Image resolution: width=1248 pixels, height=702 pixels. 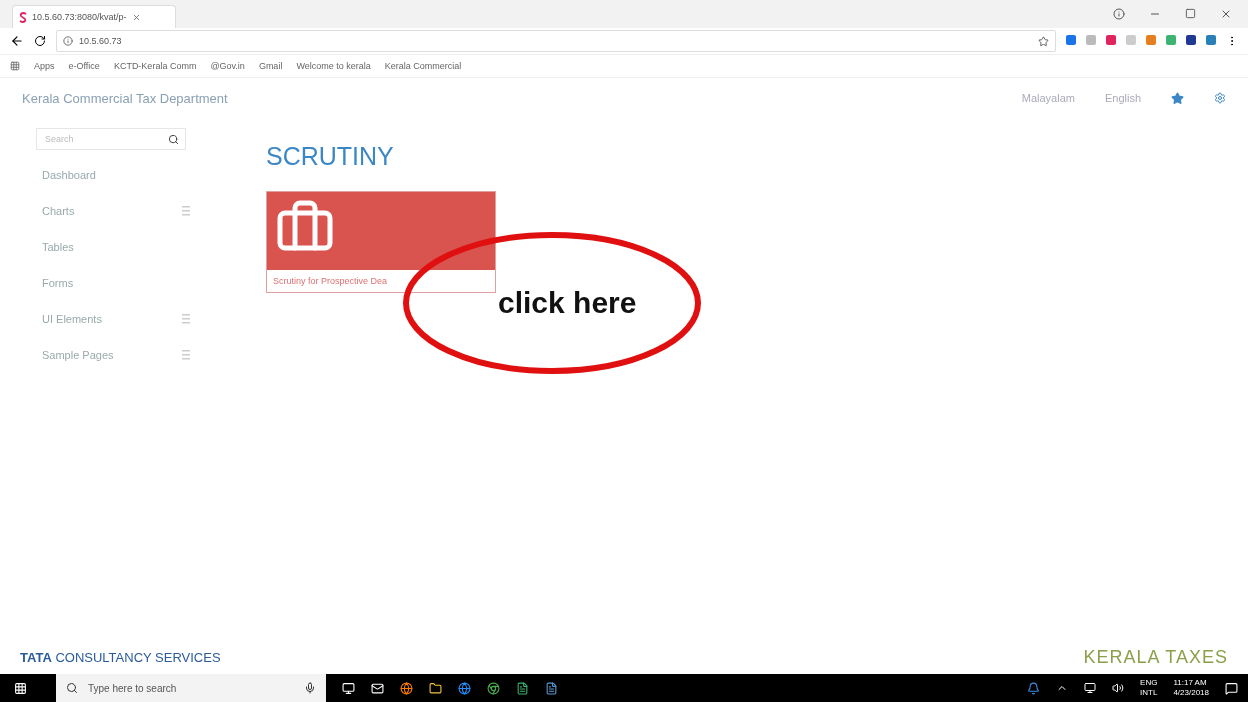 What do you see at coordinates (136, 17) in the screenshot?
I see `close-tab-icon` at bounding box center [136, 17].